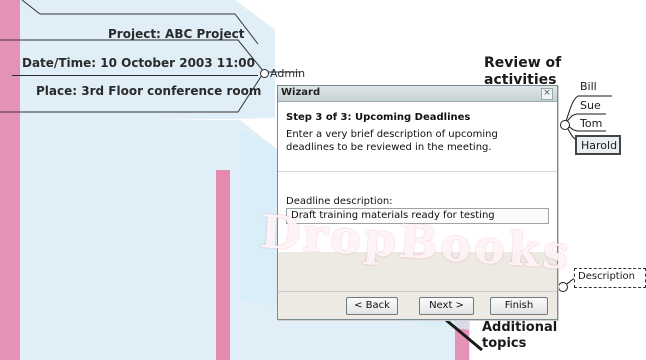 The image size is (646, 360). What do you see at coordinates (591, 123) in the screenshot?
I see `name-node-tom: Tom` at bounding box center [591, 123].